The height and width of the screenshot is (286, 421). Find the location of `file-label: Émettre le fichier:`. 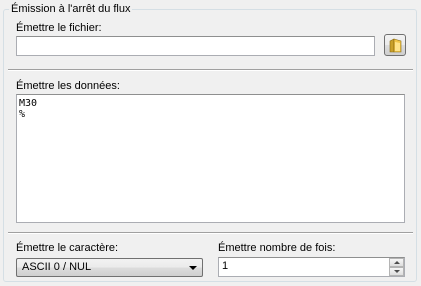

file-label: Émettre le fichier: is located at coordinates (59, 28).